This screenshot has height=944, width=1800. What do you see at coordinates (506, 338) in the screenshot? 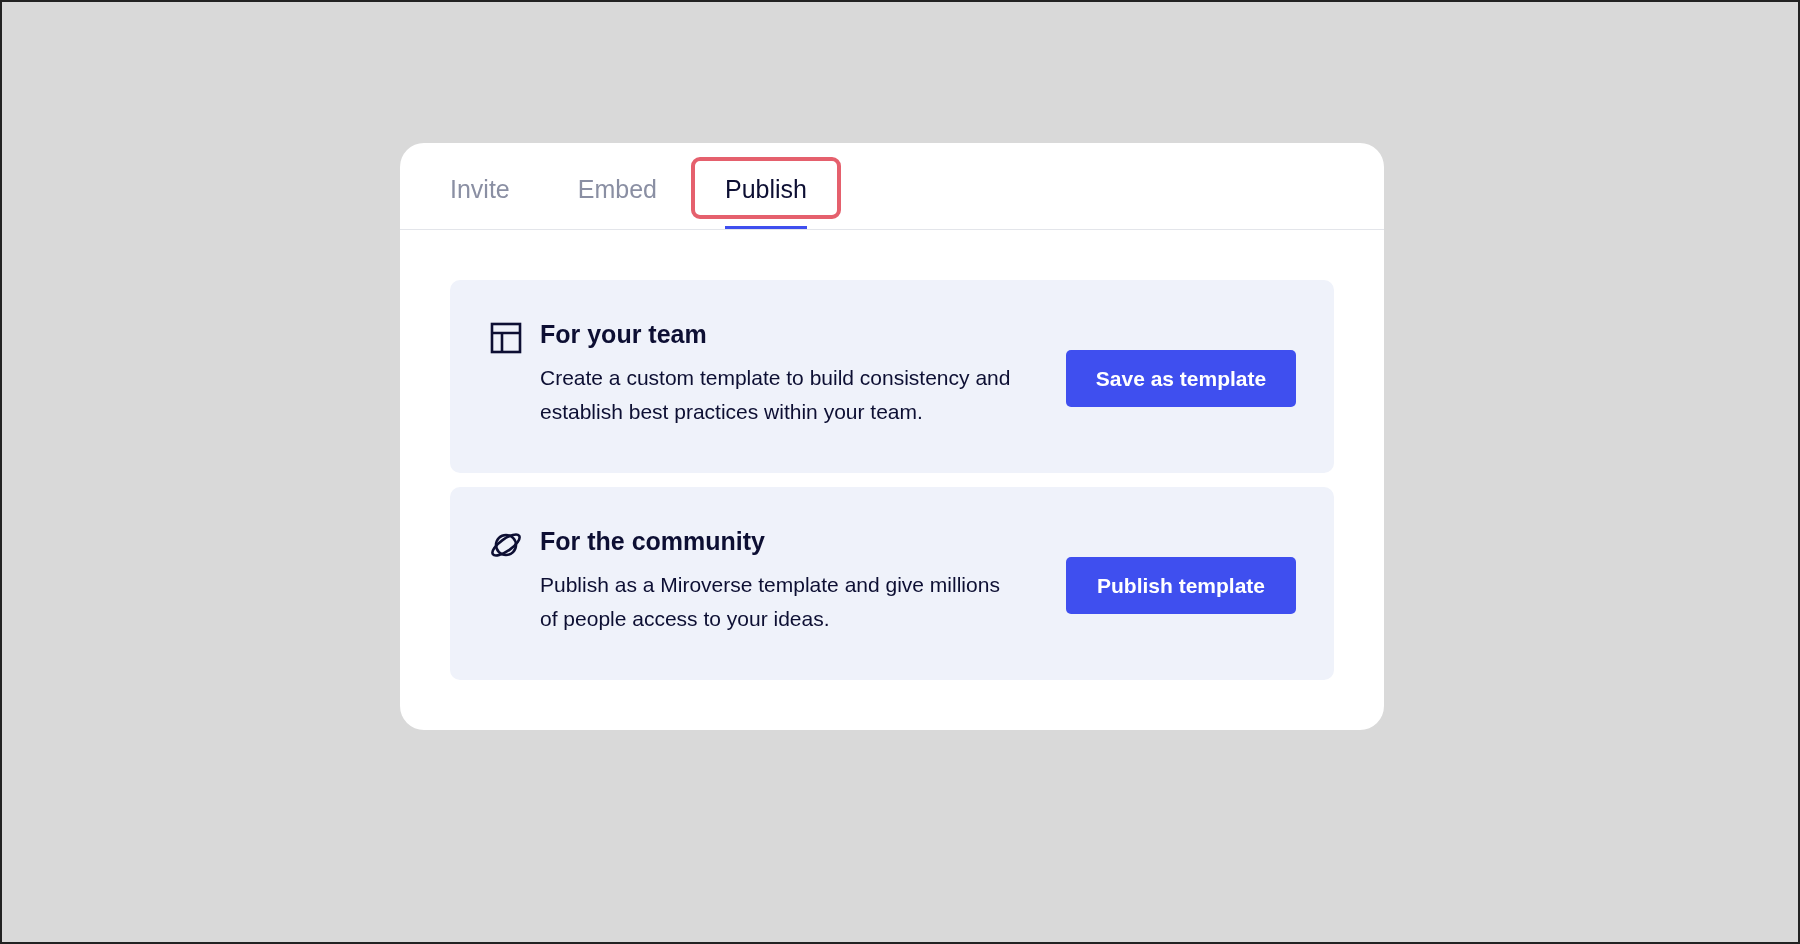
I see `layout-icon` at bounding box center [506, 338].